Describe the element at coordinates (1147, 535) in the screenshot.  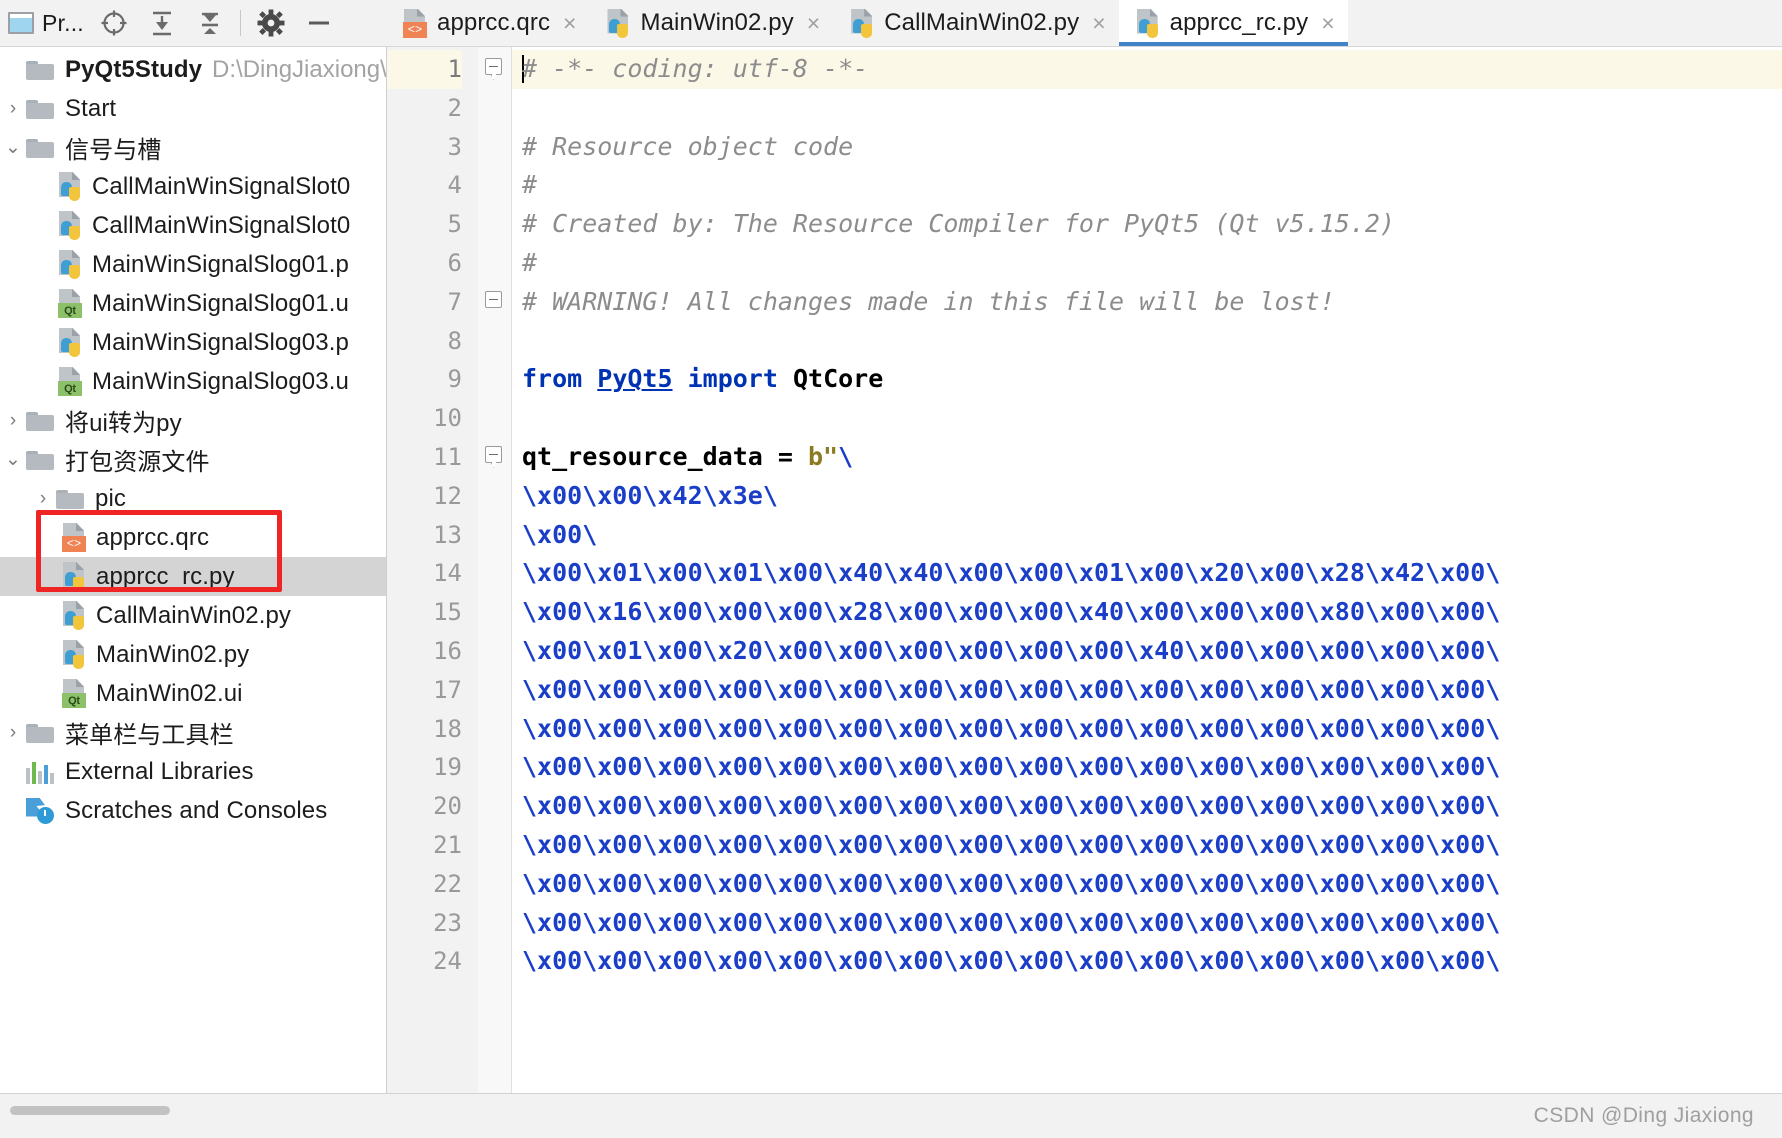
I see `code-line: \x00\` at that location.